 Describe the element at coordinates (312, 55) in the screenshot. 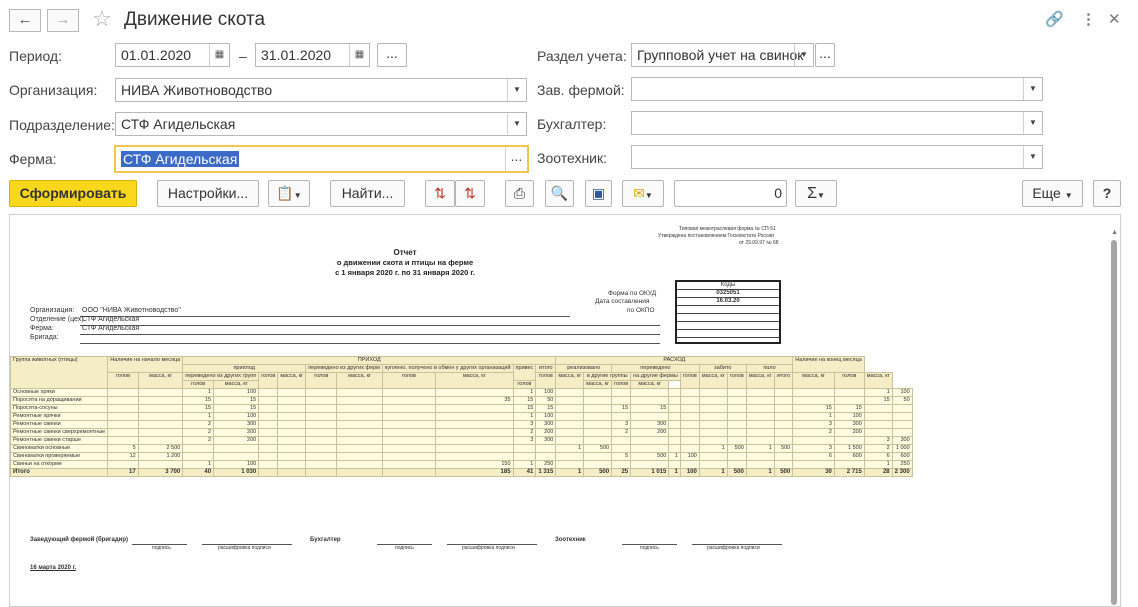

I see `period-to-field: 31.01.2020 ▦` at that location.